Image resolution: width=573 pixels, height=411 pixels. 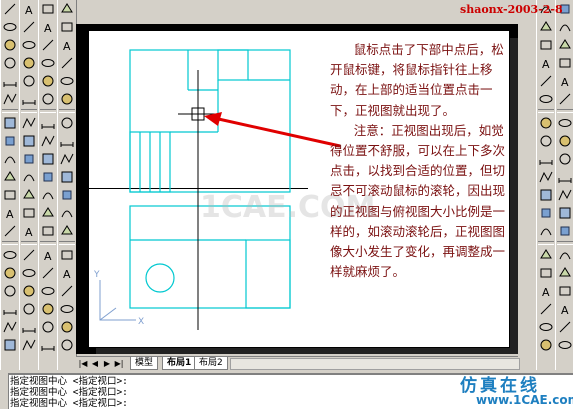 What do you see at coordinates (179, 363) in the screenshot?
I see `tab-layout1: 布局1` at bounding box center [179, 363].